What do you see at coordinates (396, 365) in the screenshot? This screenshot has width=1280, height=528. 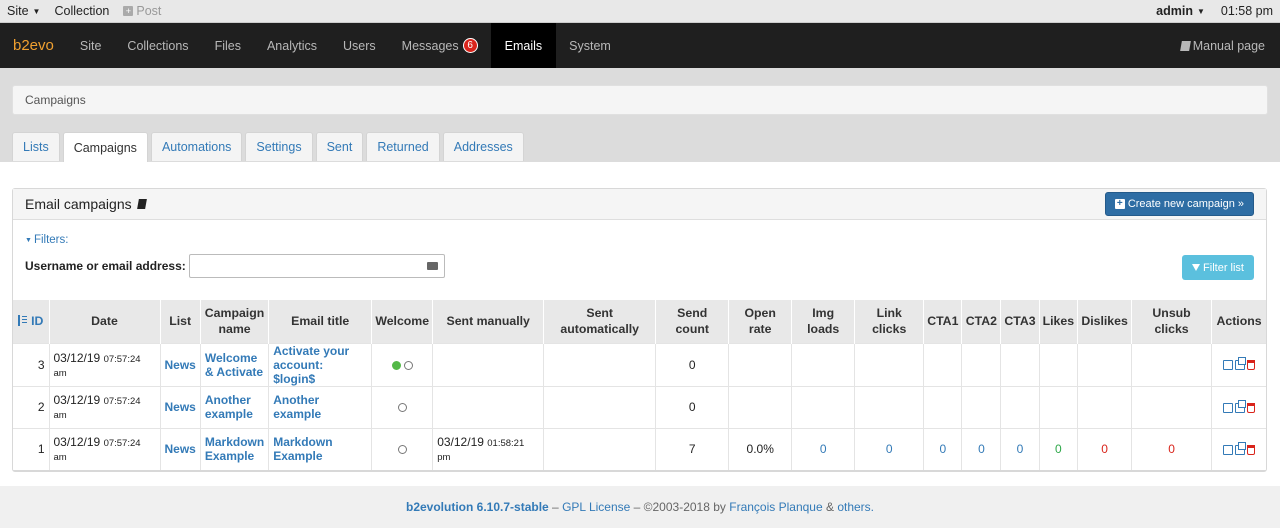 I see `welcome-active-dot-icon` at bounding box center [396, 365].